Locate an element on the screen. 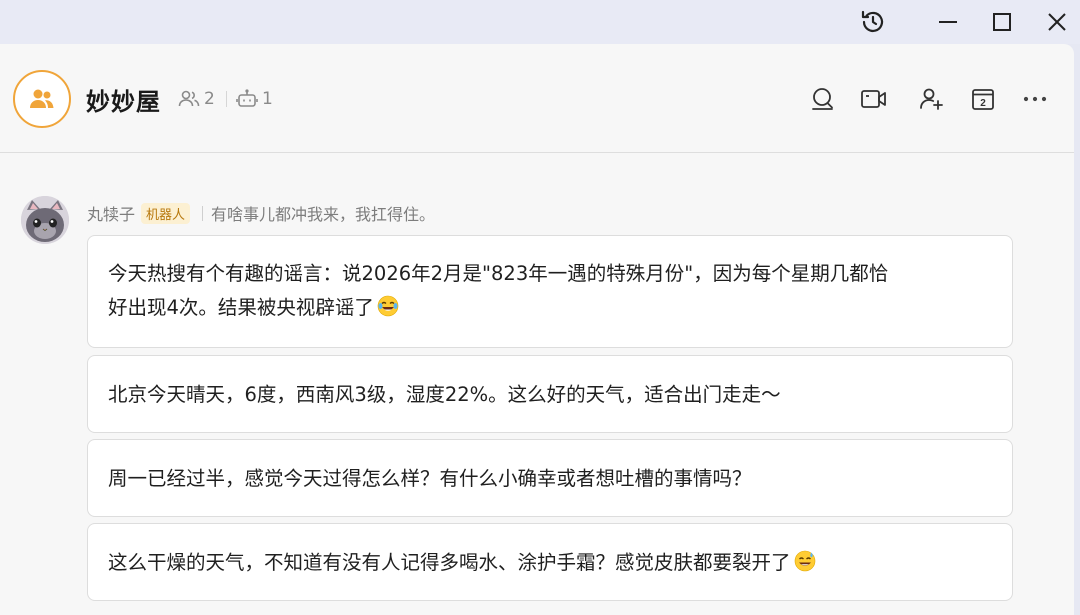 This screenshot has width=1080, height=615. message-text: 周一已经过半，感觉今天过得怎么样？有什么小确幸或者想吐槽的事情吗？ is located at coordinates (430, 478).